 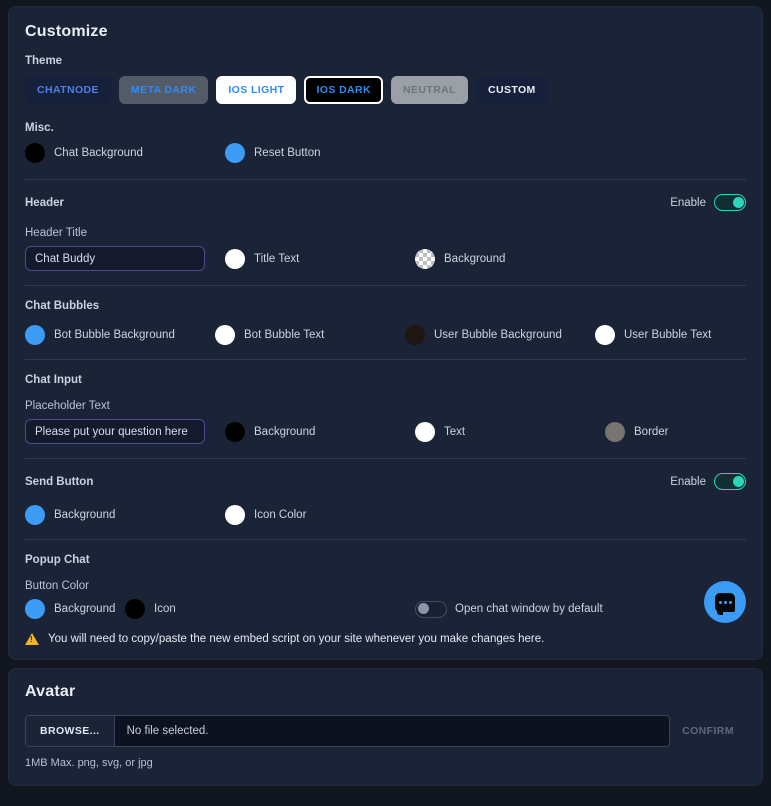 I want to click on warning-icon, so click(x=32, y=639).